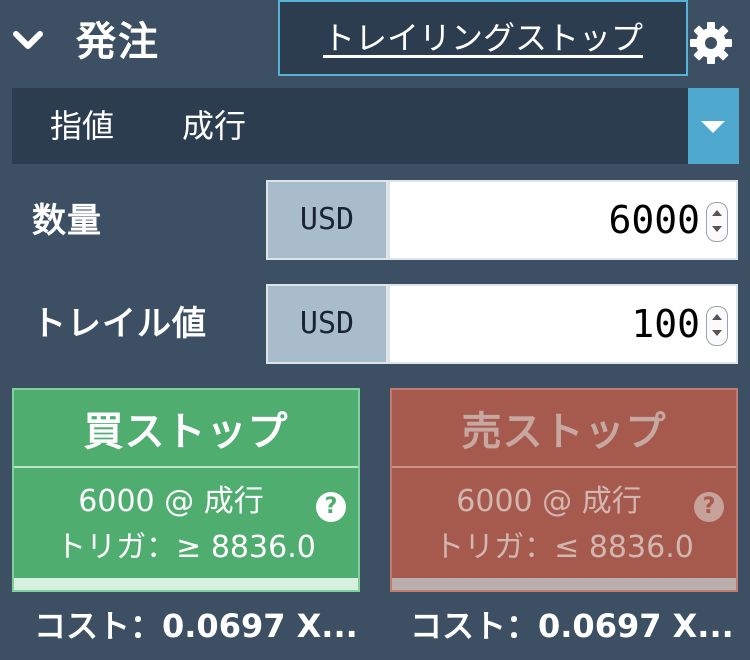 This screenshot has width=750, height=660. I want to click on tab-market: 成行, so click(214, 126).